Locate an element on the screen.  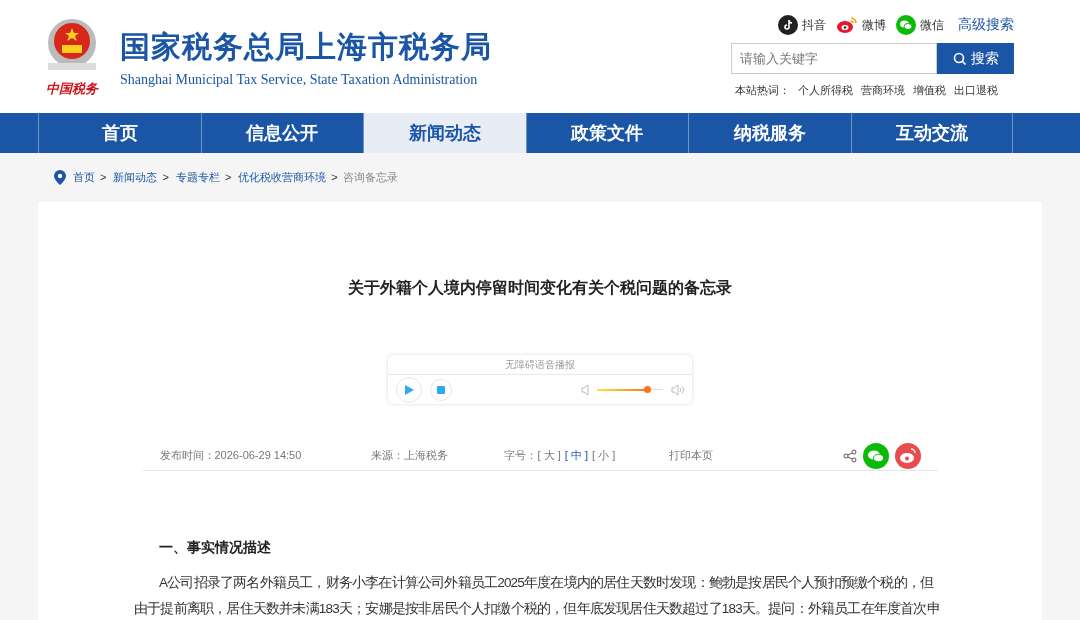
article-source: 来源：上海税务 is located at coordinates (409, 456).